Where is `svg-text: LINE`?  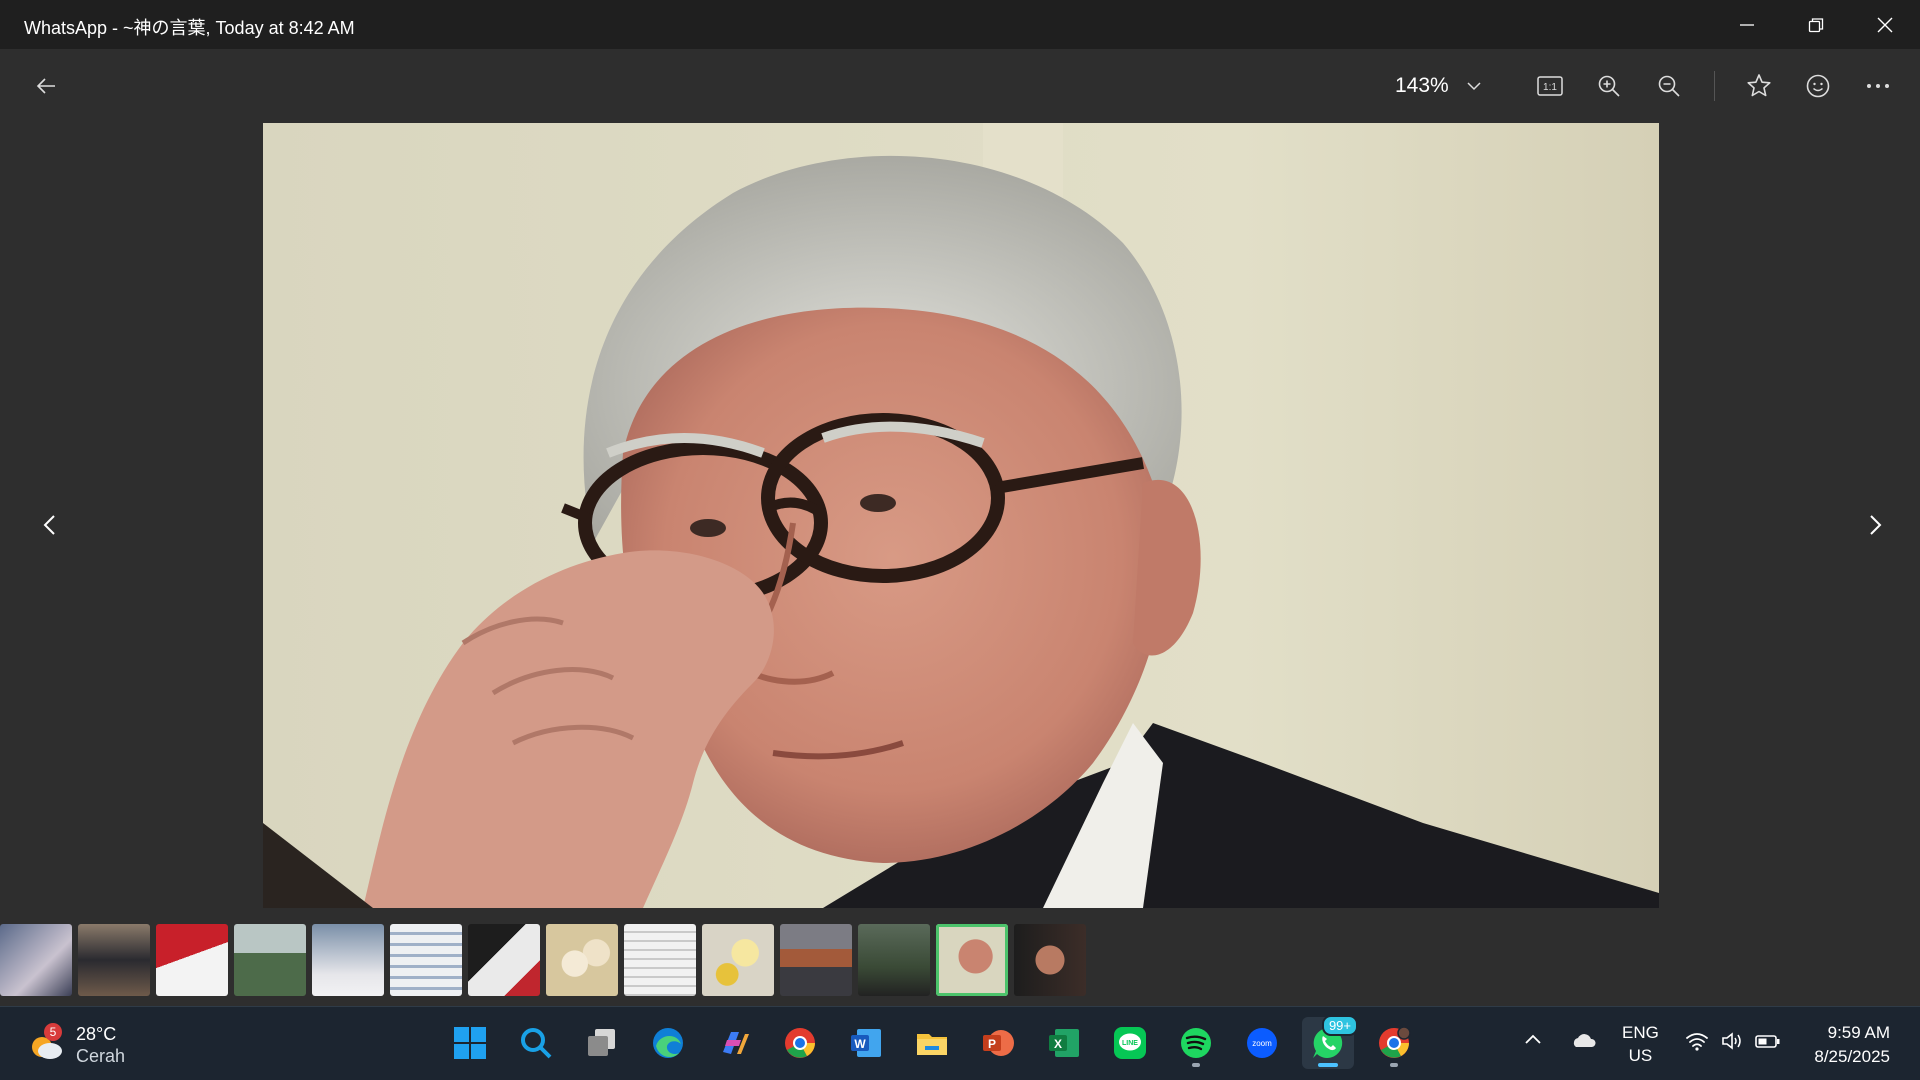
svg-text: LINE is located at coordinates (1130, 1043).